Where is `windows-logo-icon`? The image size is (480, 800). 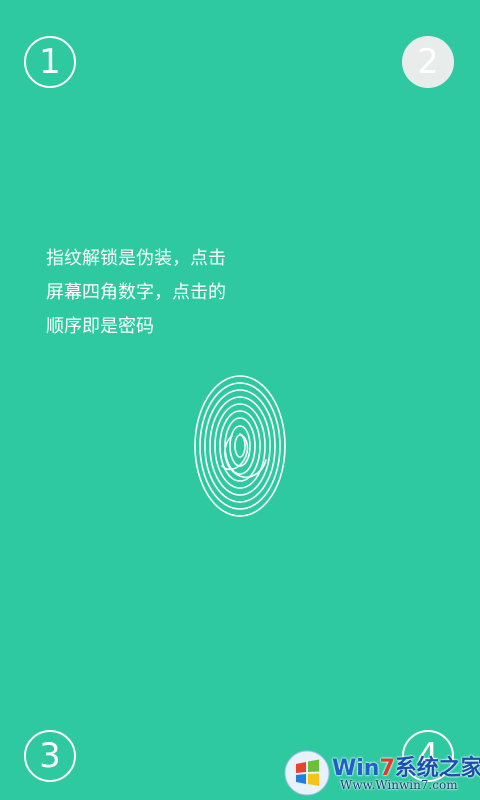
windows-logo-icon is located at coordinates (307, 773).